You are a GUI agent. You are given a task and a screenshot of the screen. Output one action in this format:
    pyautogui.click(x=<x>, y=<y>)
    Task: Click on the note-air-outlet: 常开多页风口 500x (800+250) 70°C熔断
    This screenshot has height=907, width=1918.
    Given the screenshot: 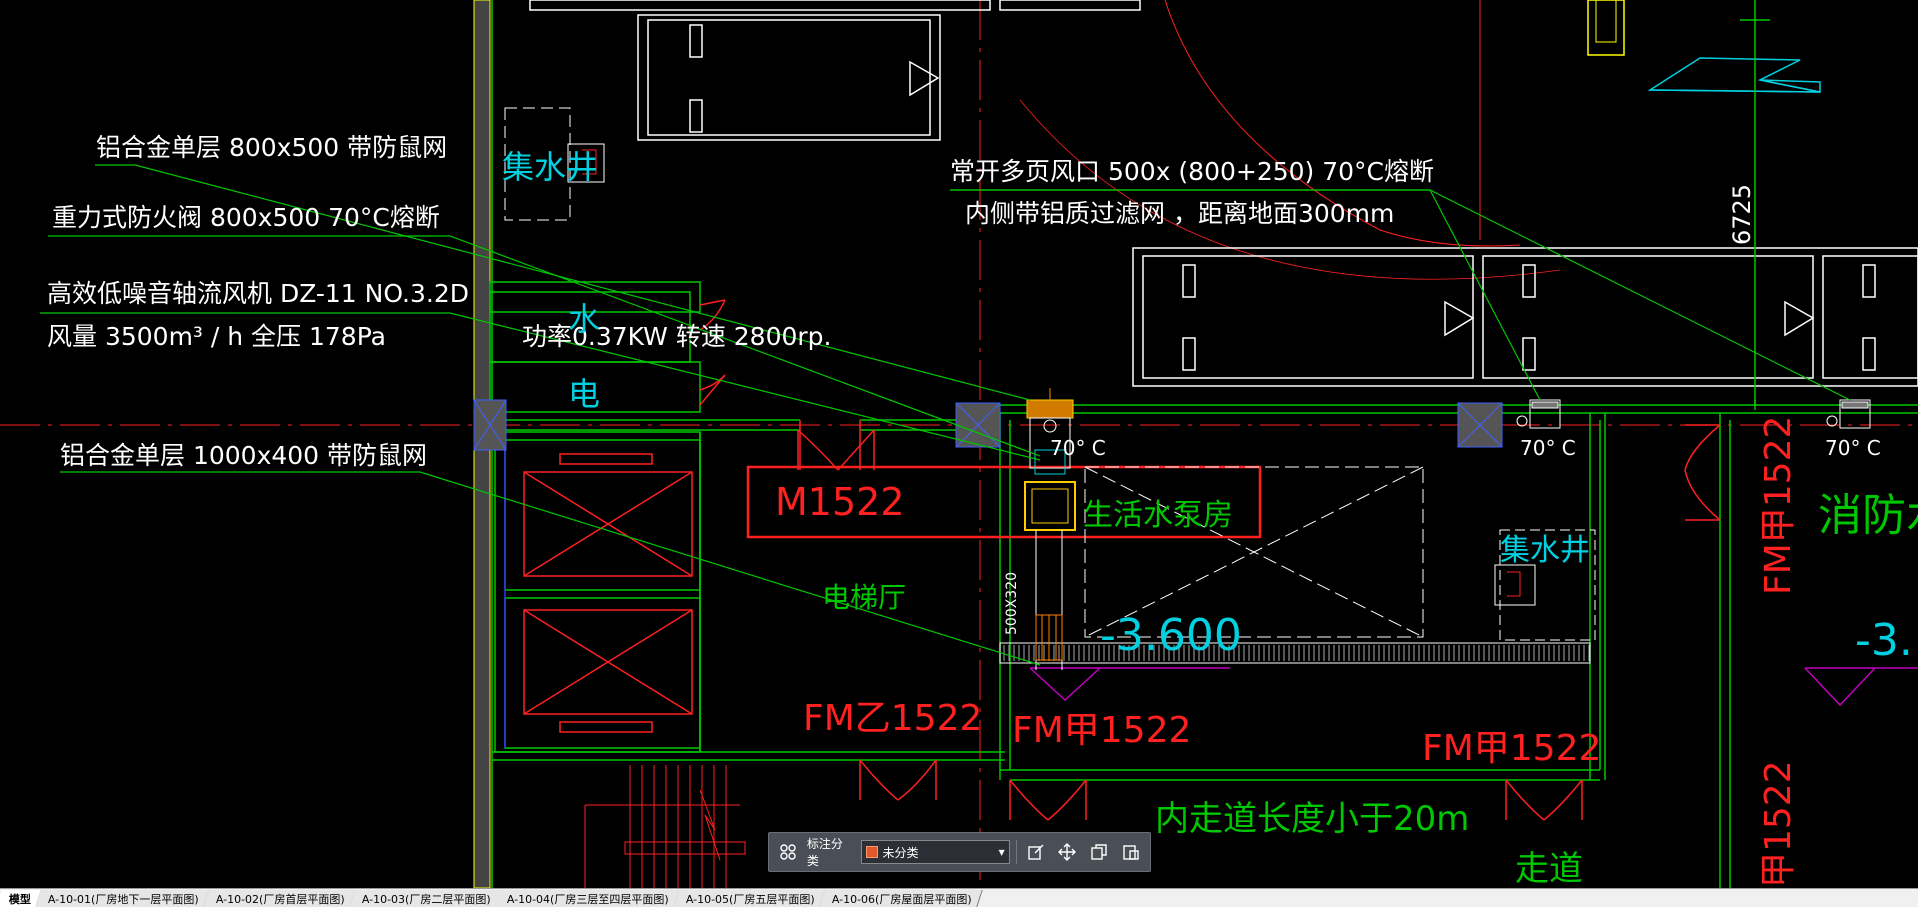 What is the action you would take?
    pyautogui.click(x=1192, y=171)
    